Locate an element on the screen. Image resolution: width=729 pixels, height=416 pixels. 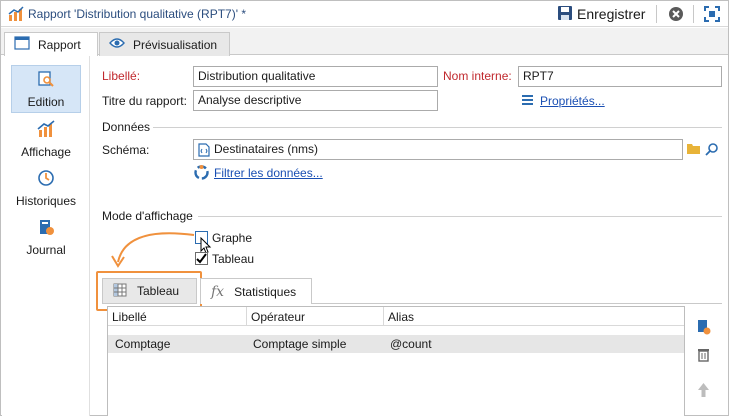
nav-item-journal: Journal is located at coordinates (46, 238).